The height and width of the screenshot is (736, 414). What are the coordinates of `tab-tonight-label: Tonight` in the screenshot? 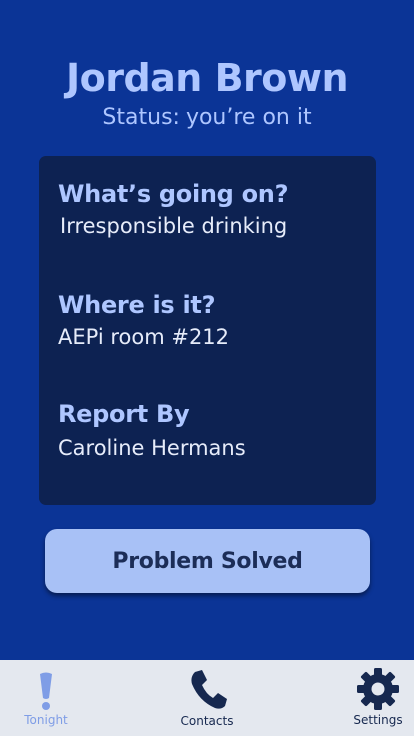 It's located at (46, 720).